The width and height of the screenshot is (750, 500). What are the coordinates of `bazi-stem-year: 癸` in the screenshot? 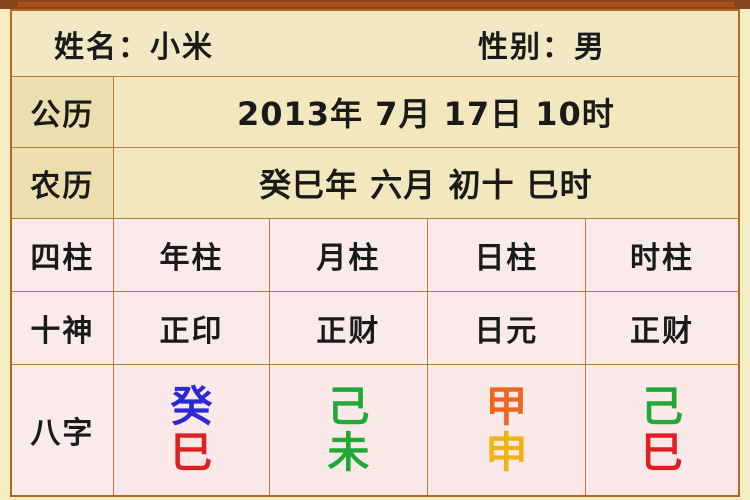 It's located at (191, 406).